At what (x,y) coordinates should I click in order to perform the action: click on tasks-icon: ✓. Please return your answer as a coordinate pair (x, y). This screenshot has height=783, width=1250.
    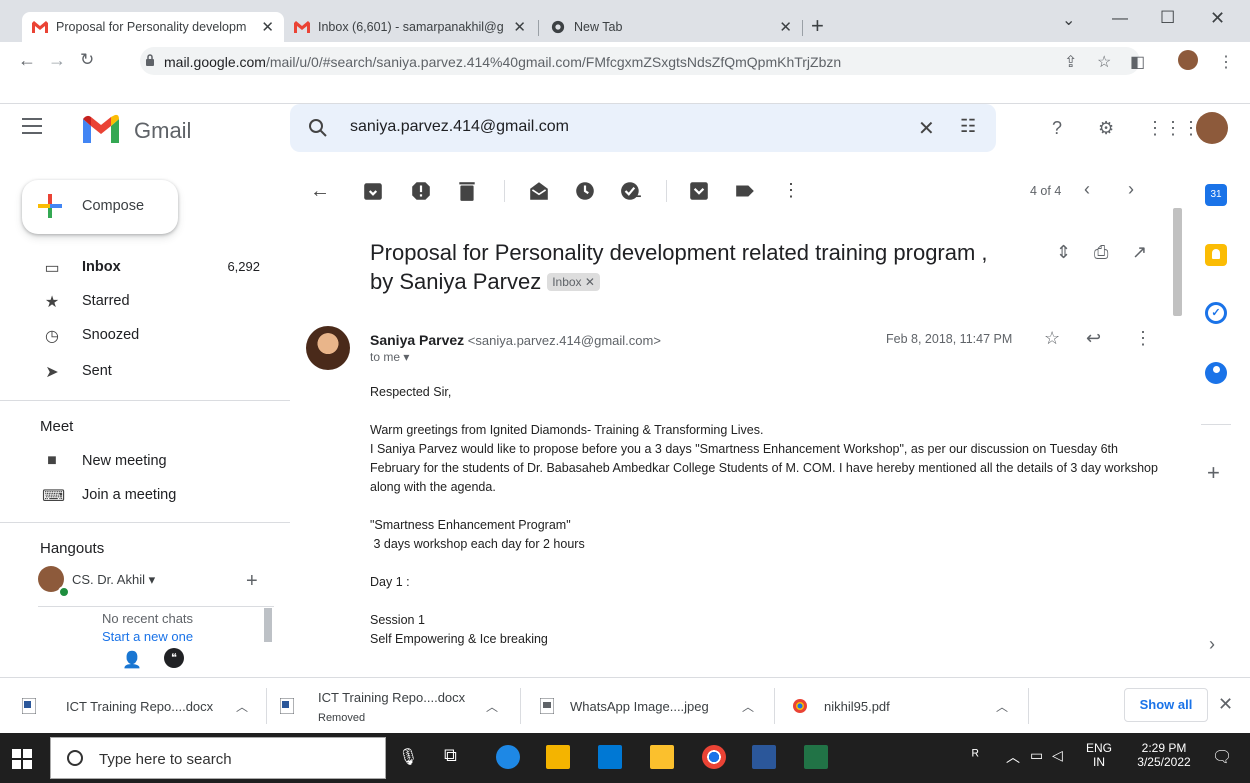
    Looking at the image, I should click on (1216, 313).